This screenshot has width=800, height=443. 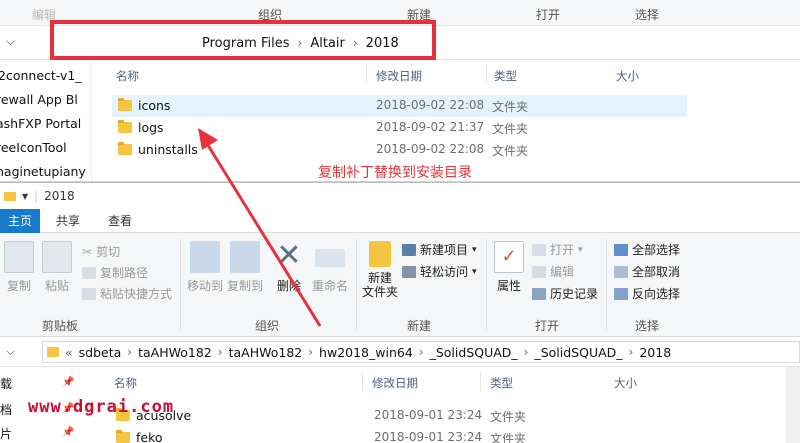 What do you see at coordinates (400, 221) in the screenshot?
I see `ribbon-tabs: 主页 共享 查看` at bounding box center [400, 221].